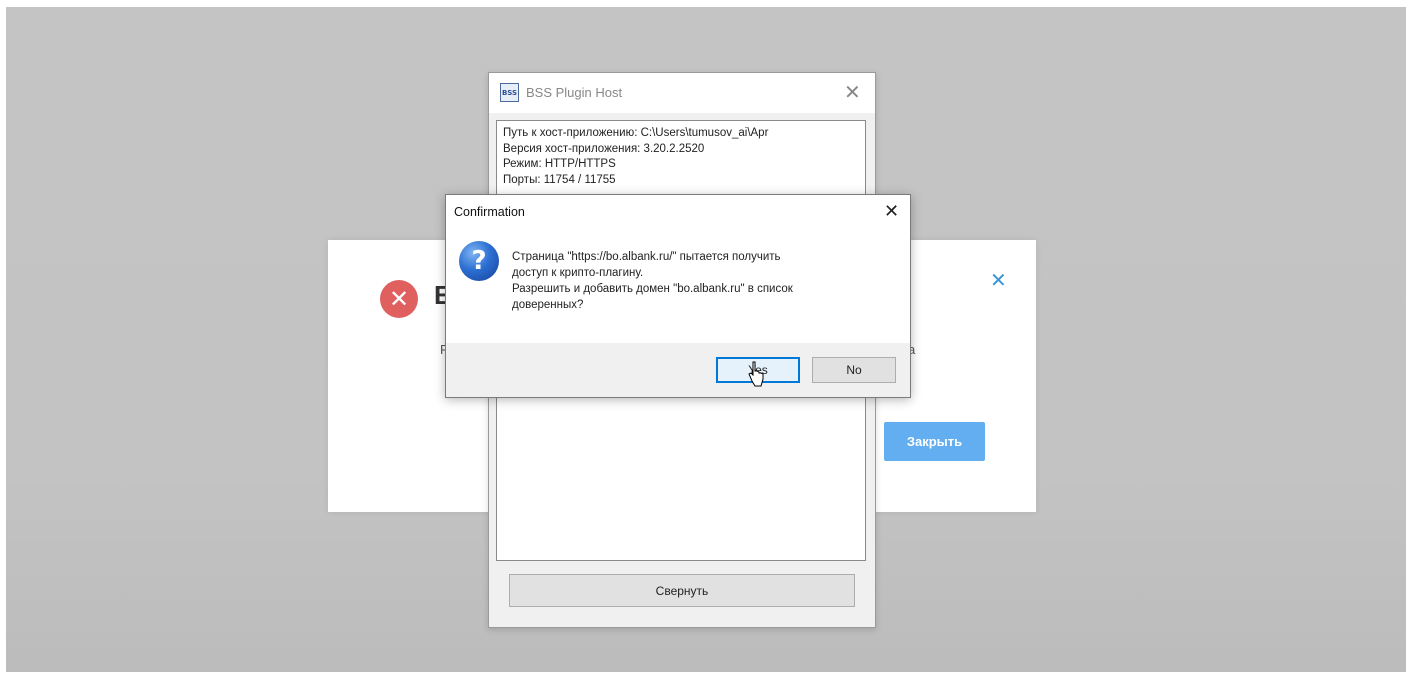  Describe the element at coordinates (578, 273) in the screenshot. I see `message-line: доступ к крипто-плагину.` at that location.